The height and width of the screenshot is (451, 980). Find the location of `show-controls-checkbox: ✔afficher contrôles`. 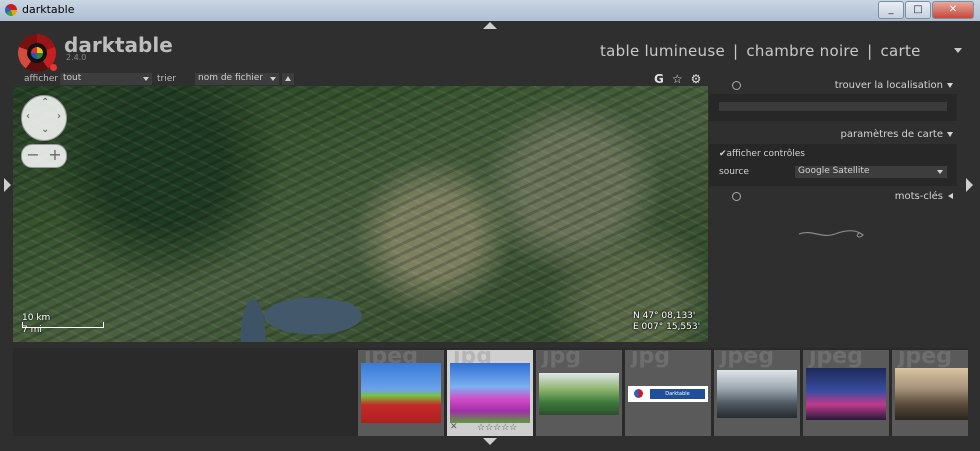

show-controls-checkbox: ✔afficher contrôles is located at coordinates (762, 154).